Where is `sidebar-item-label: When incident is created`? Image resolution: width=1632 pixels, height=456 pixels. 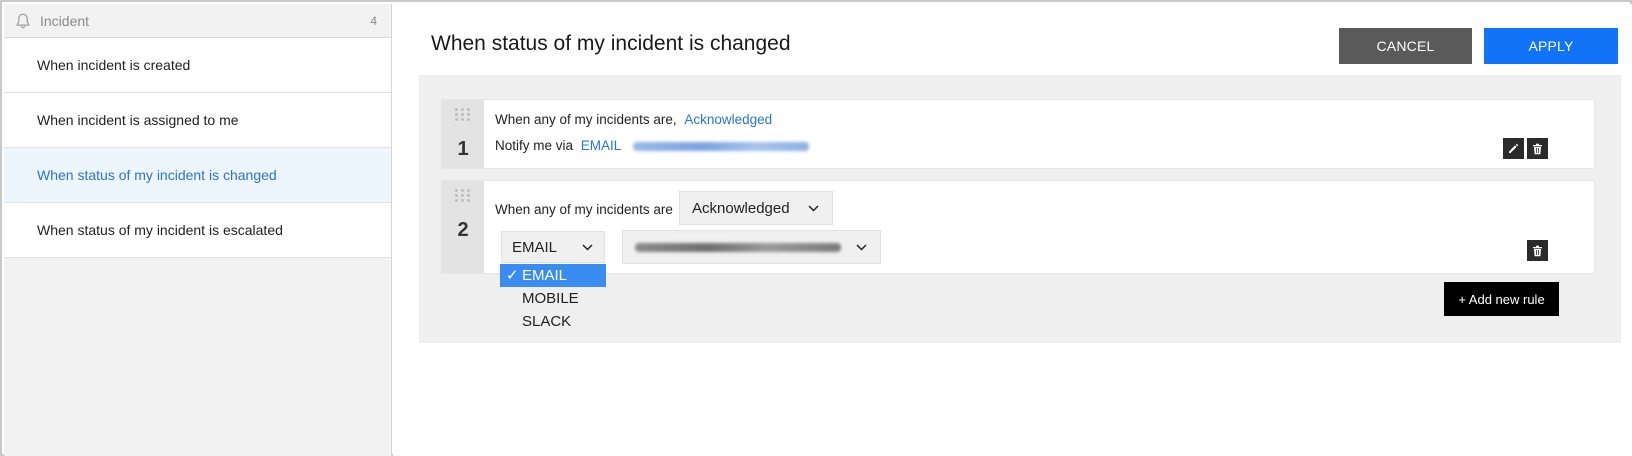
sidebar-item-label: When incident is created is located at coordinates (114, 65).